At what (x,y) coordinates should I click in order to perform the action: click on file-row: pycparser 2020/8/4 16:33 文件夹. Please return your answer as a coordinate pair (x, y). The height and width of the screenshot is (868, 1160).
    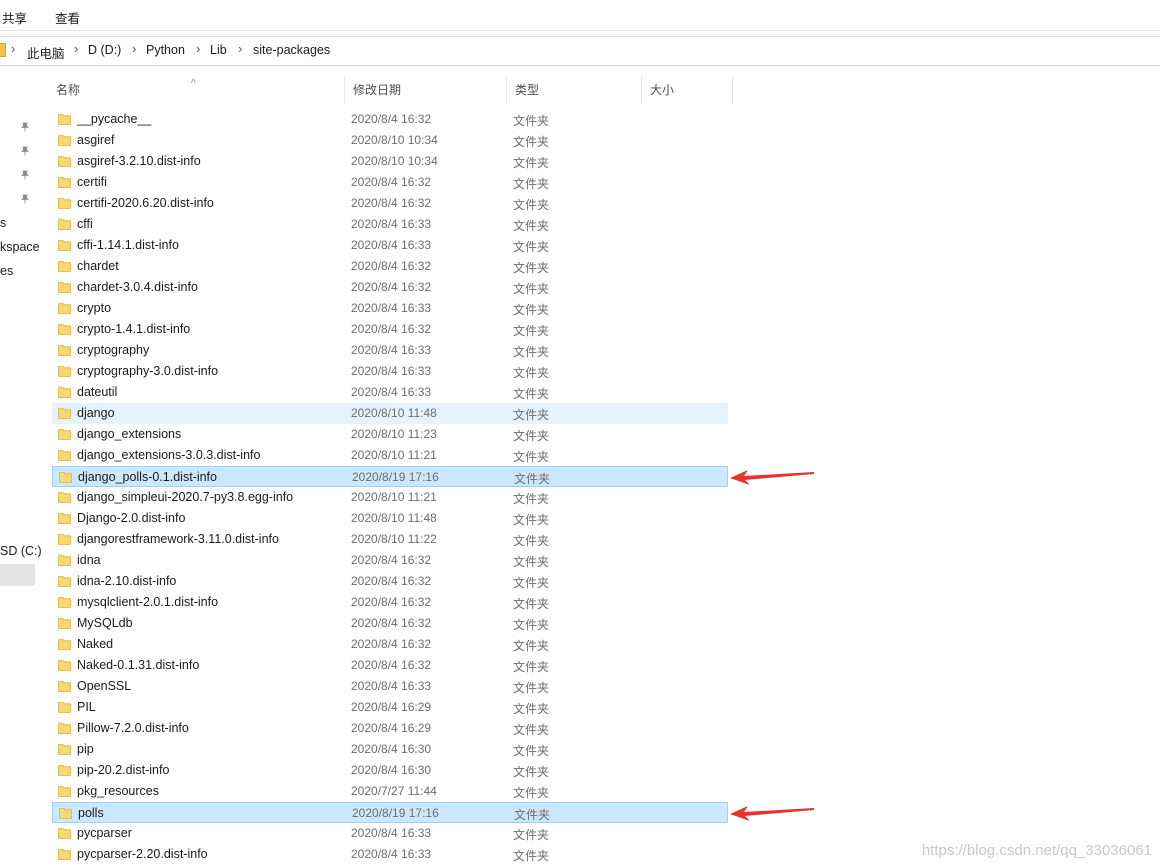
    Looking at the image, I should click on (390, 833).